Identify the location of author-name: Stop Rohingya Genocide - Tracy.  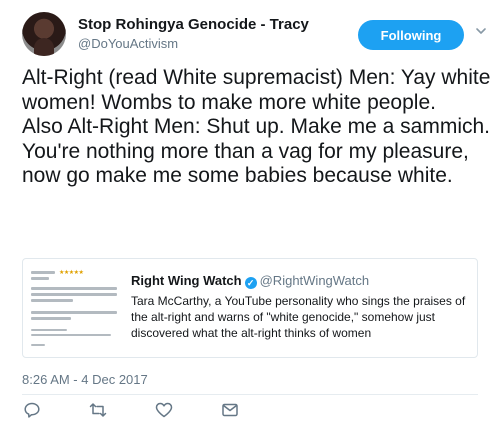
(193, 24).